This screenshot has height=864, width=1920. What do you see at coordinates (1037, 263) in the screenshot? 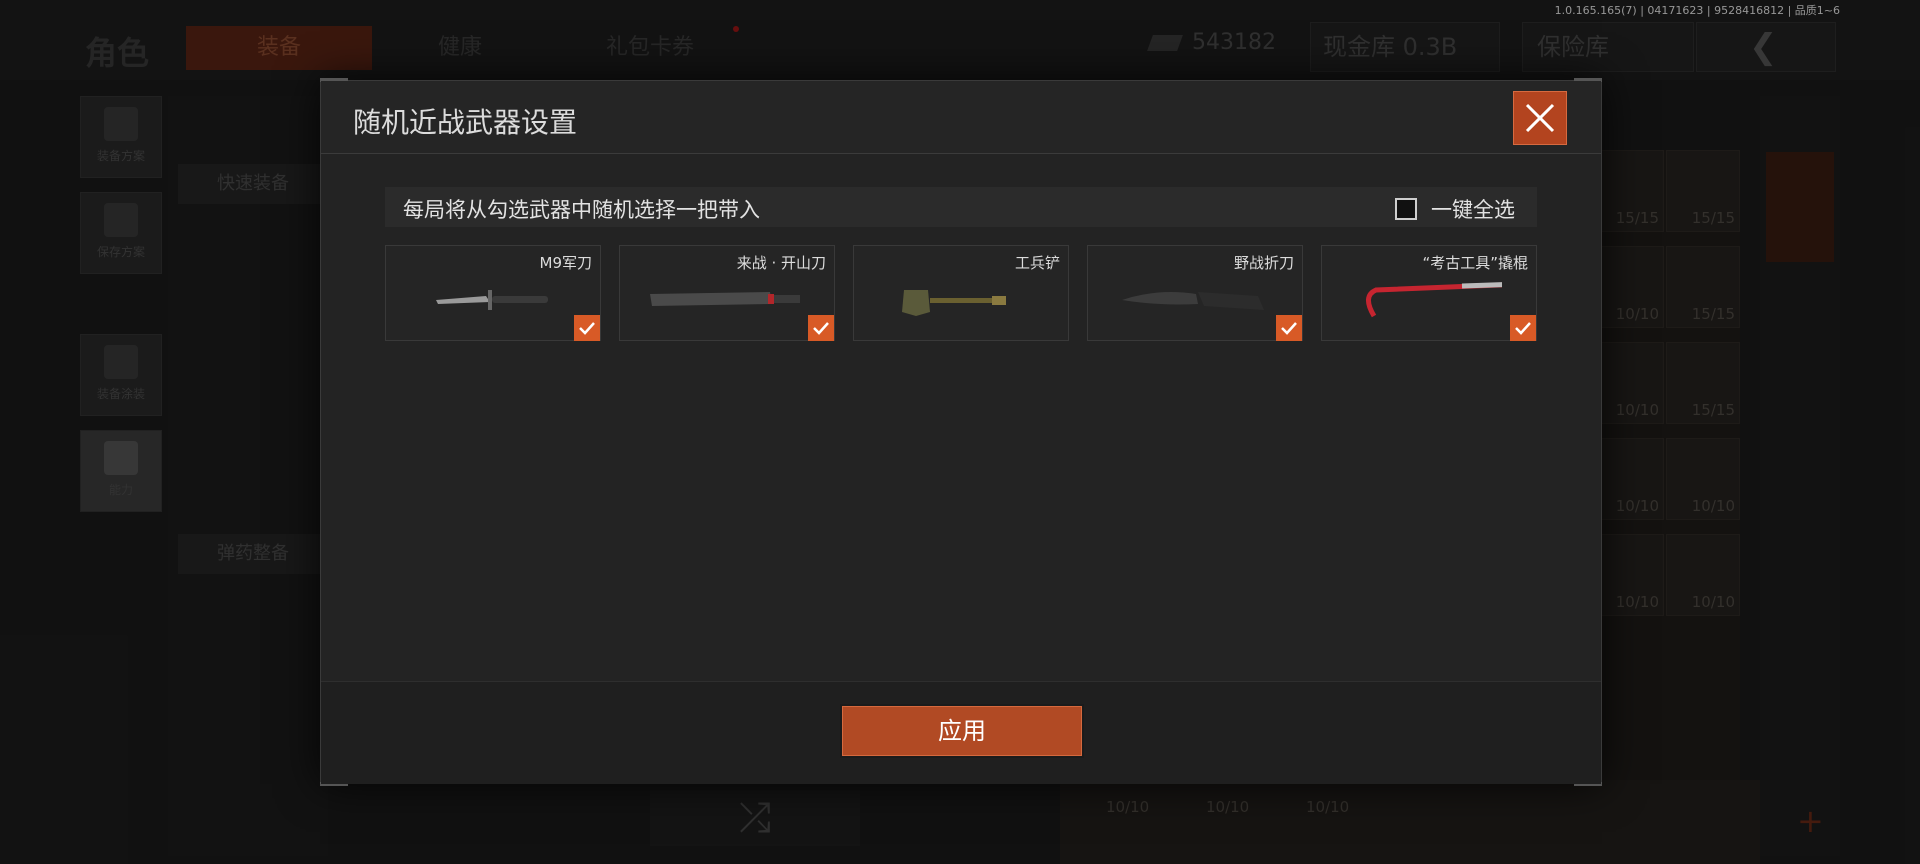
I see `weapon-name: 工兵铲` at bounding box center [1037, 263].